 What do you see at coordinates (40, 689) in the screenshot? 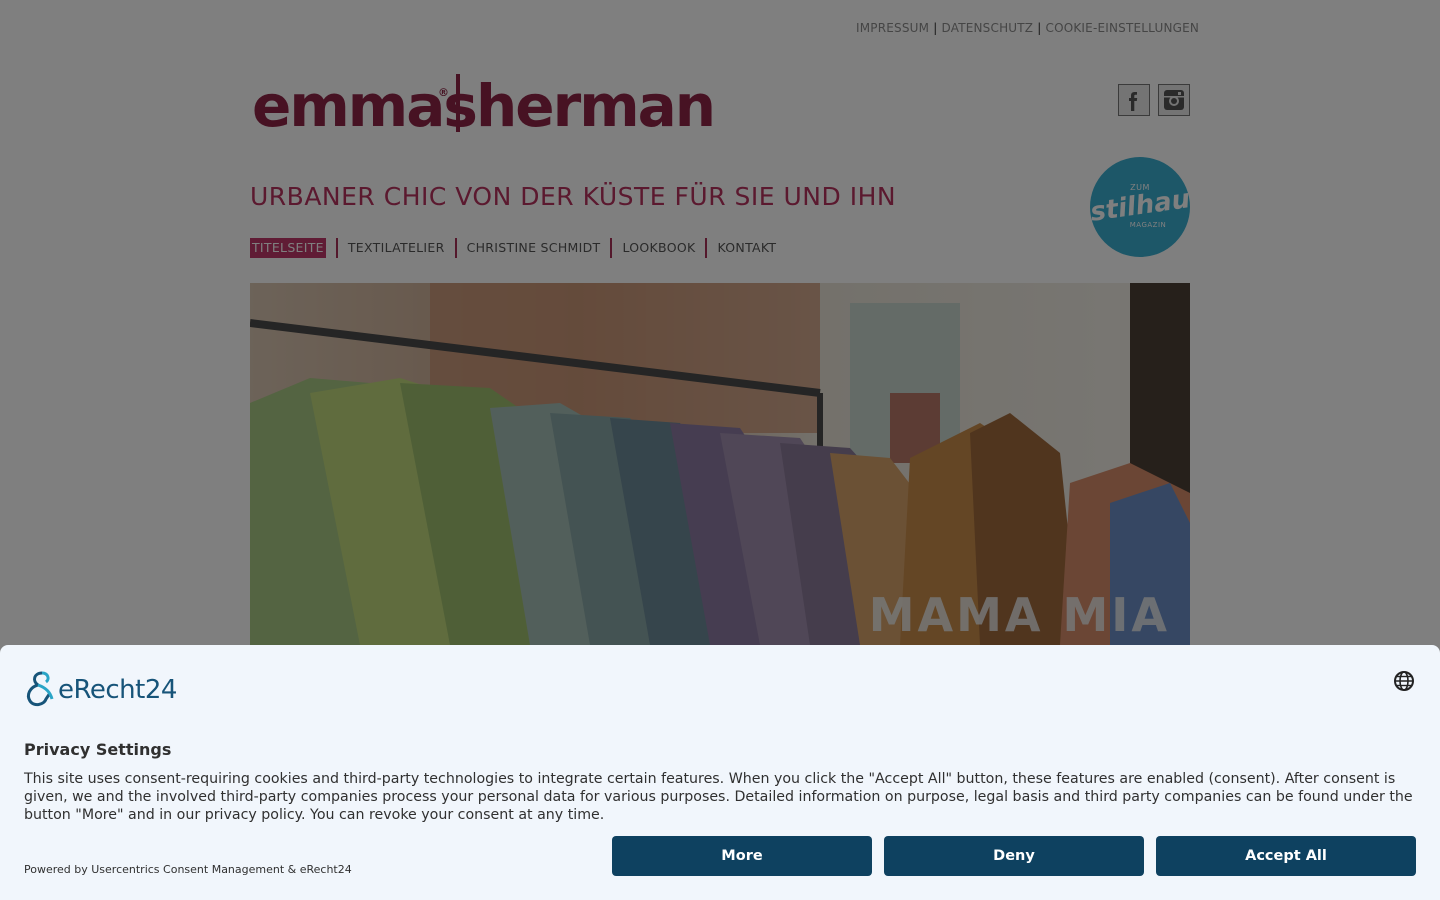
I see `erecht24-emblem-icon` at bounding box center [40, 689].